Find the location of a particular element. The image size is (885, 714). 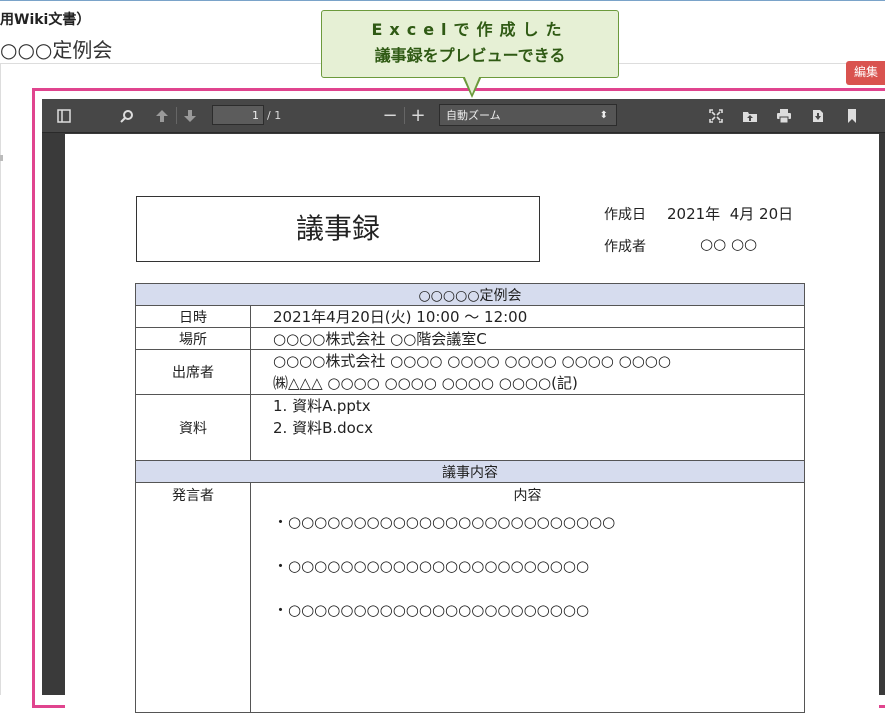

place-value: ○○○○株式会社 ○○階会議室C is located at coordinates (527, 338).